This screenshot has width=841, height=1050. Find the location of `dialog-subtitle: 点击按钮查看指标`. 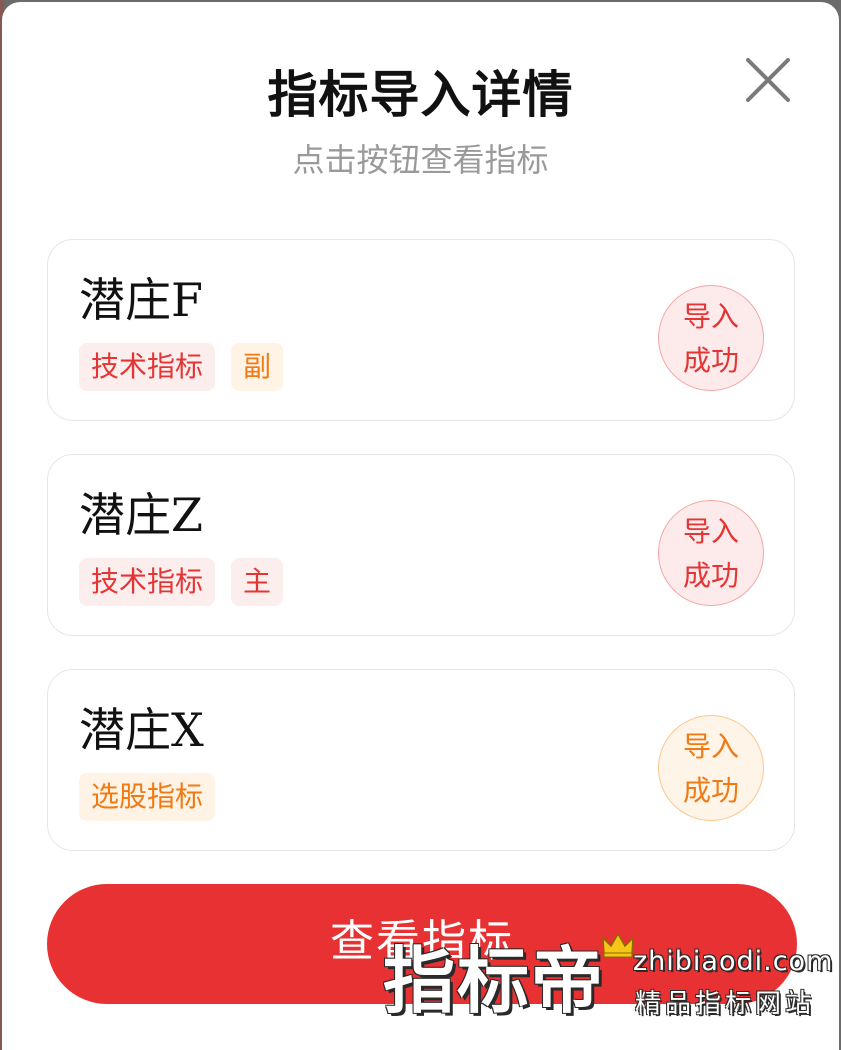

dialog-subtitle: 点击按钮查看指标 is located at coordinates (420, 160).